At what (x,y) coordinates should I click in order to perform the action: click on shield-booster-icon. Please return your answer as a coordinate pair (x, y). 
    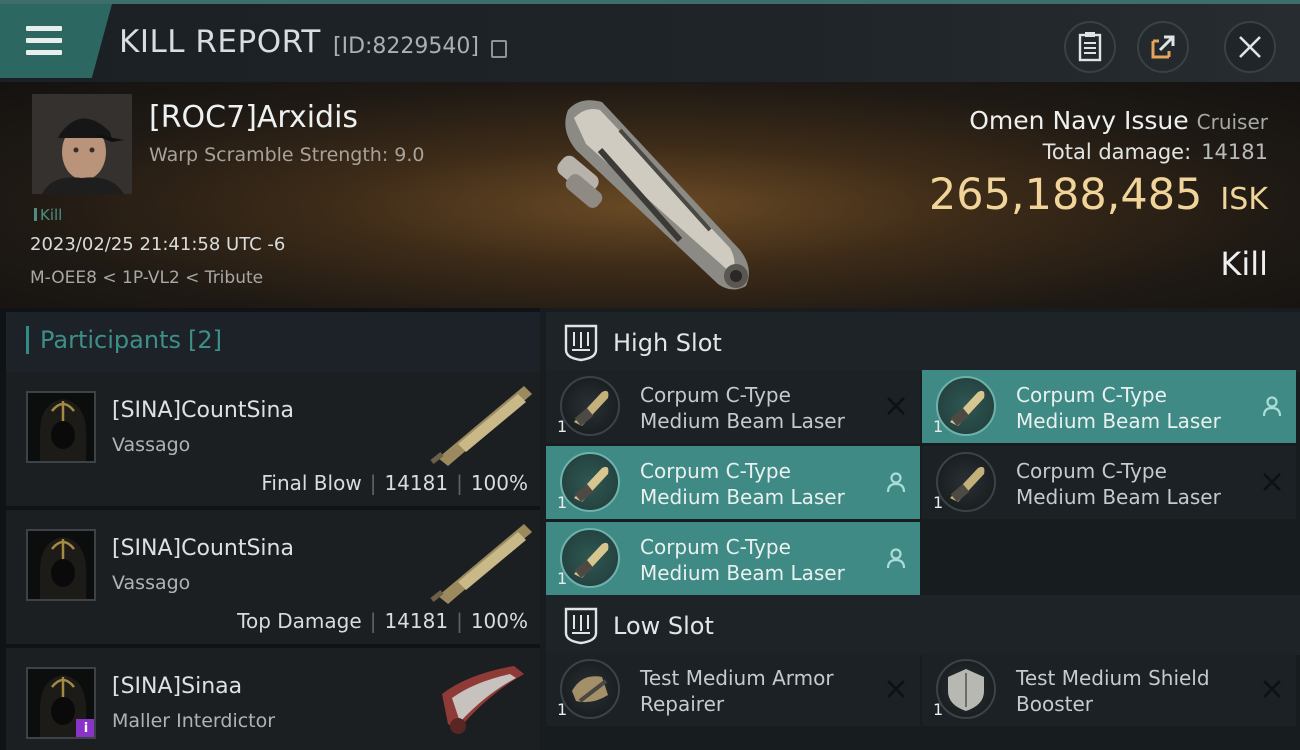
    Looking at the image, I should click on (966, 689).